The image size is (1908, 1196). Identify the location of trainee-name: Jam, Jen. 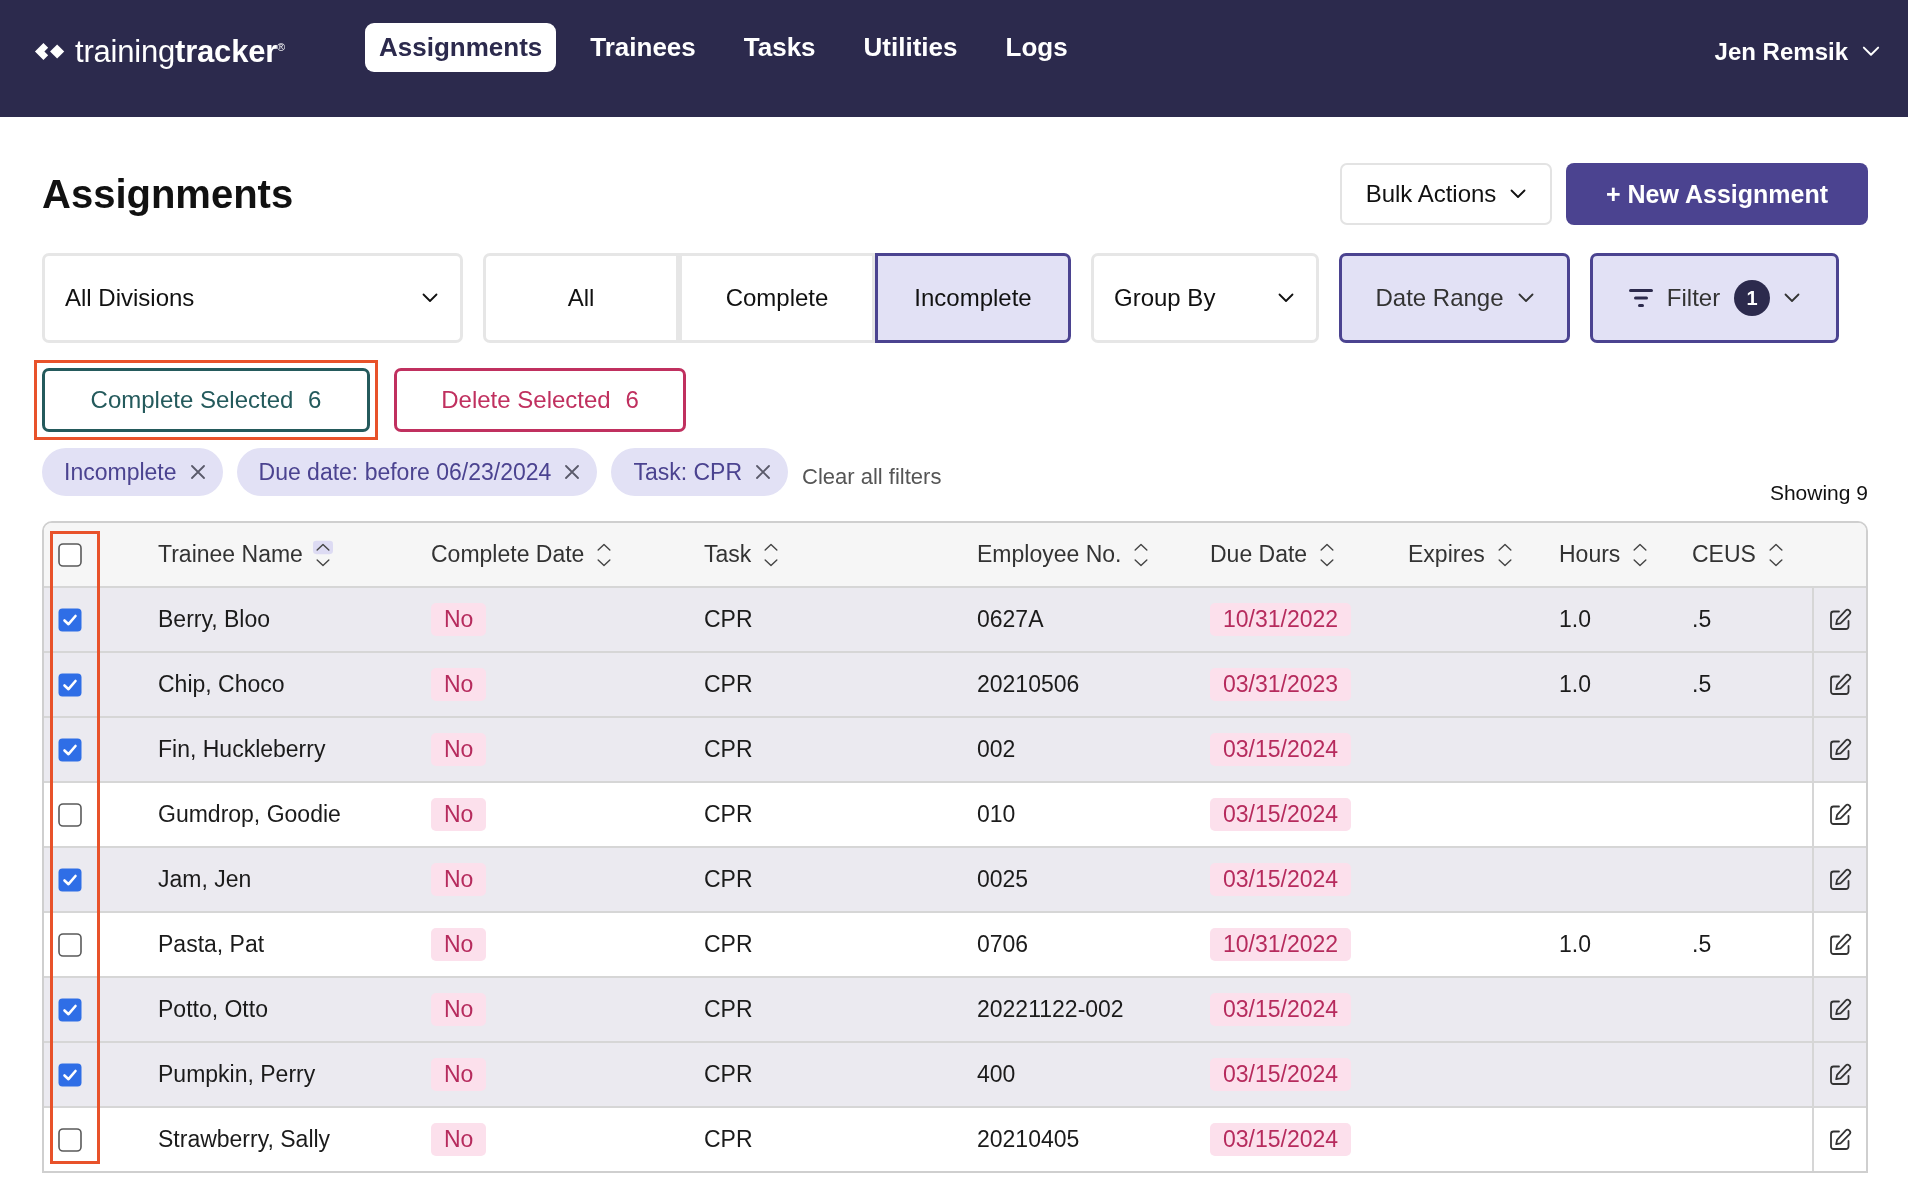
(205, 879).